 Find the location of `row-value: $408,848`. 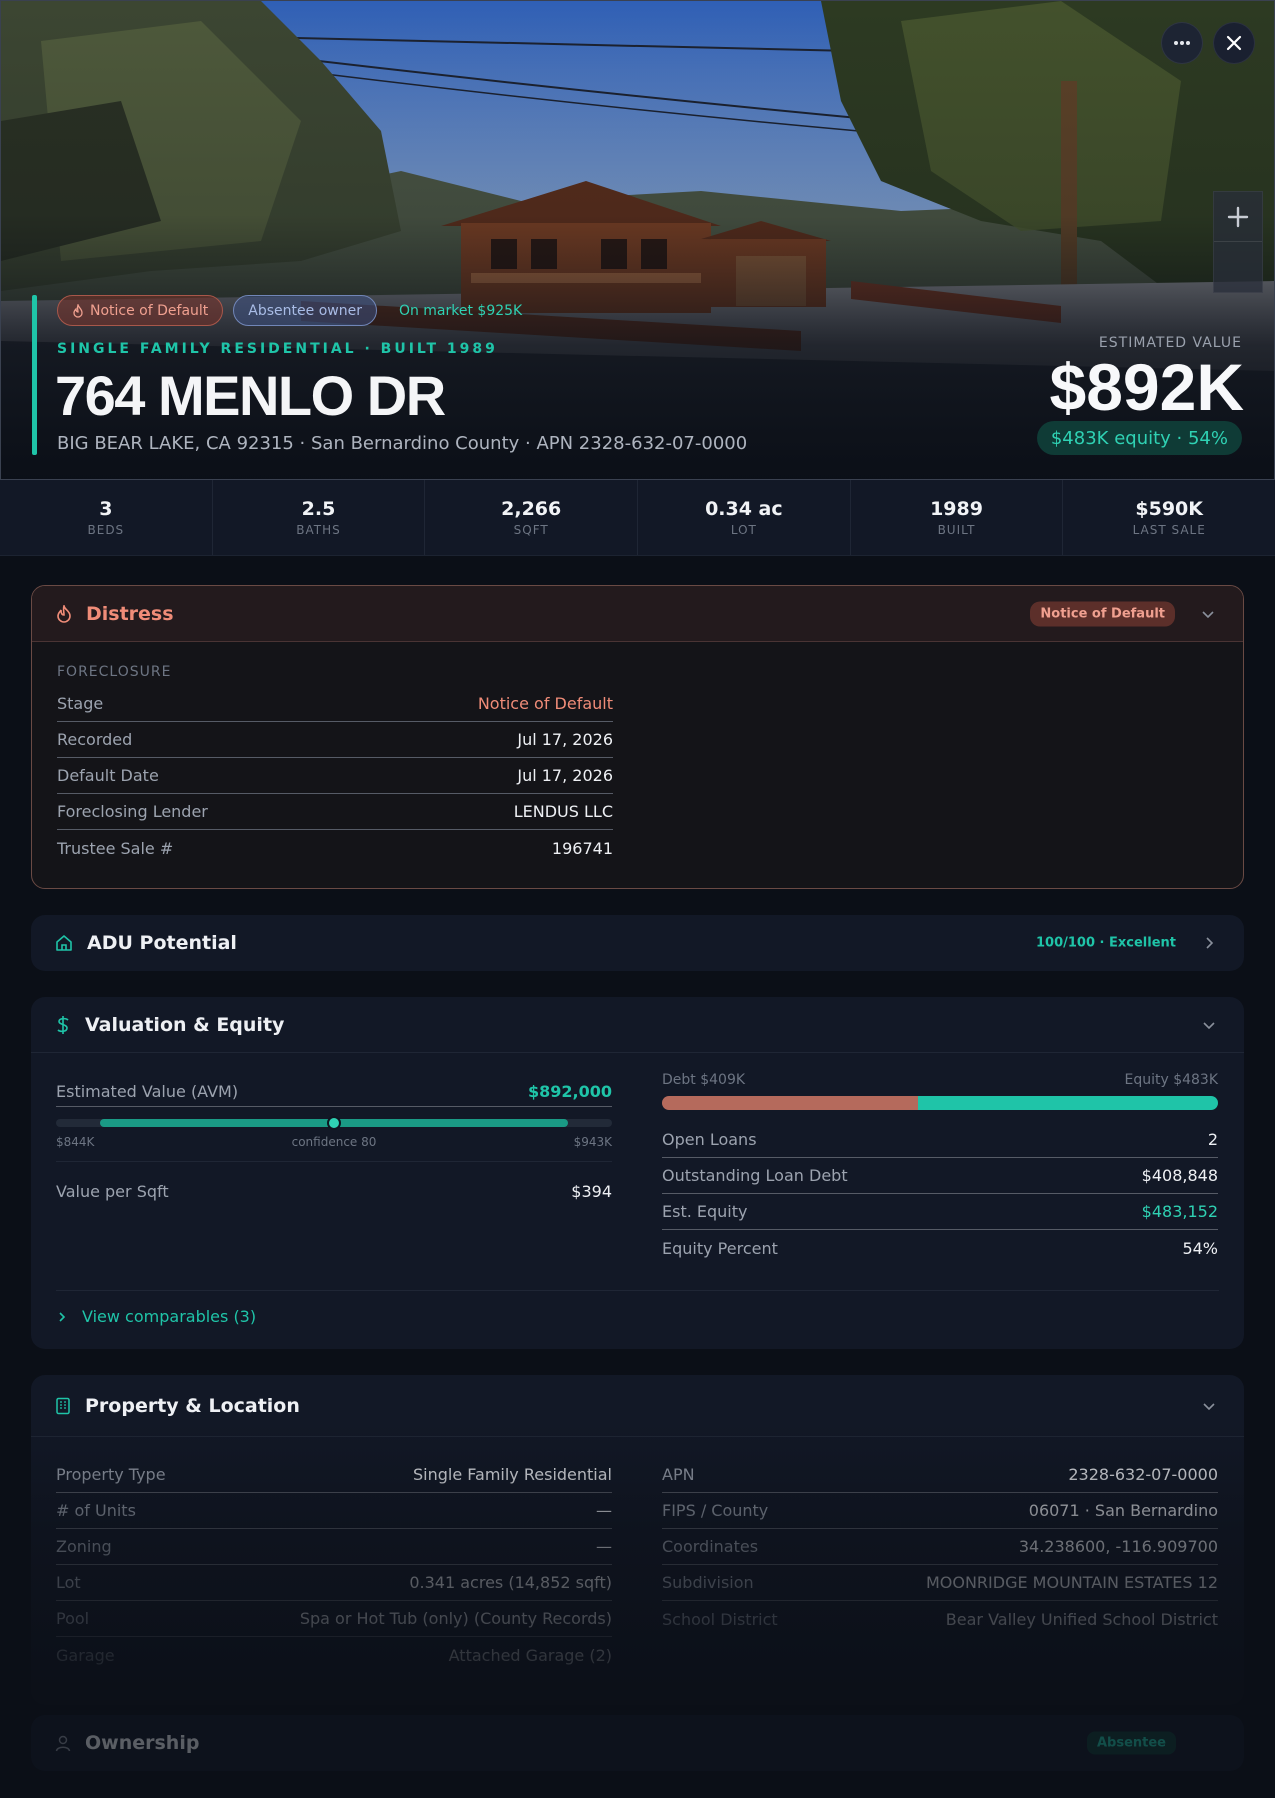

row-value: $408,848 is located at coordinates (1179, 1175).